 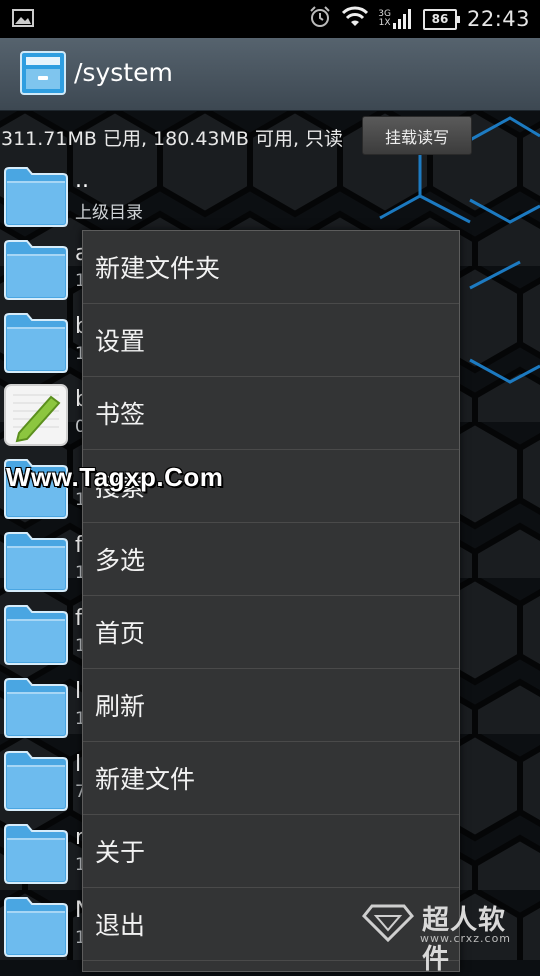 I want to click on menu-item-label: 退出, so click(x=120, y=925).